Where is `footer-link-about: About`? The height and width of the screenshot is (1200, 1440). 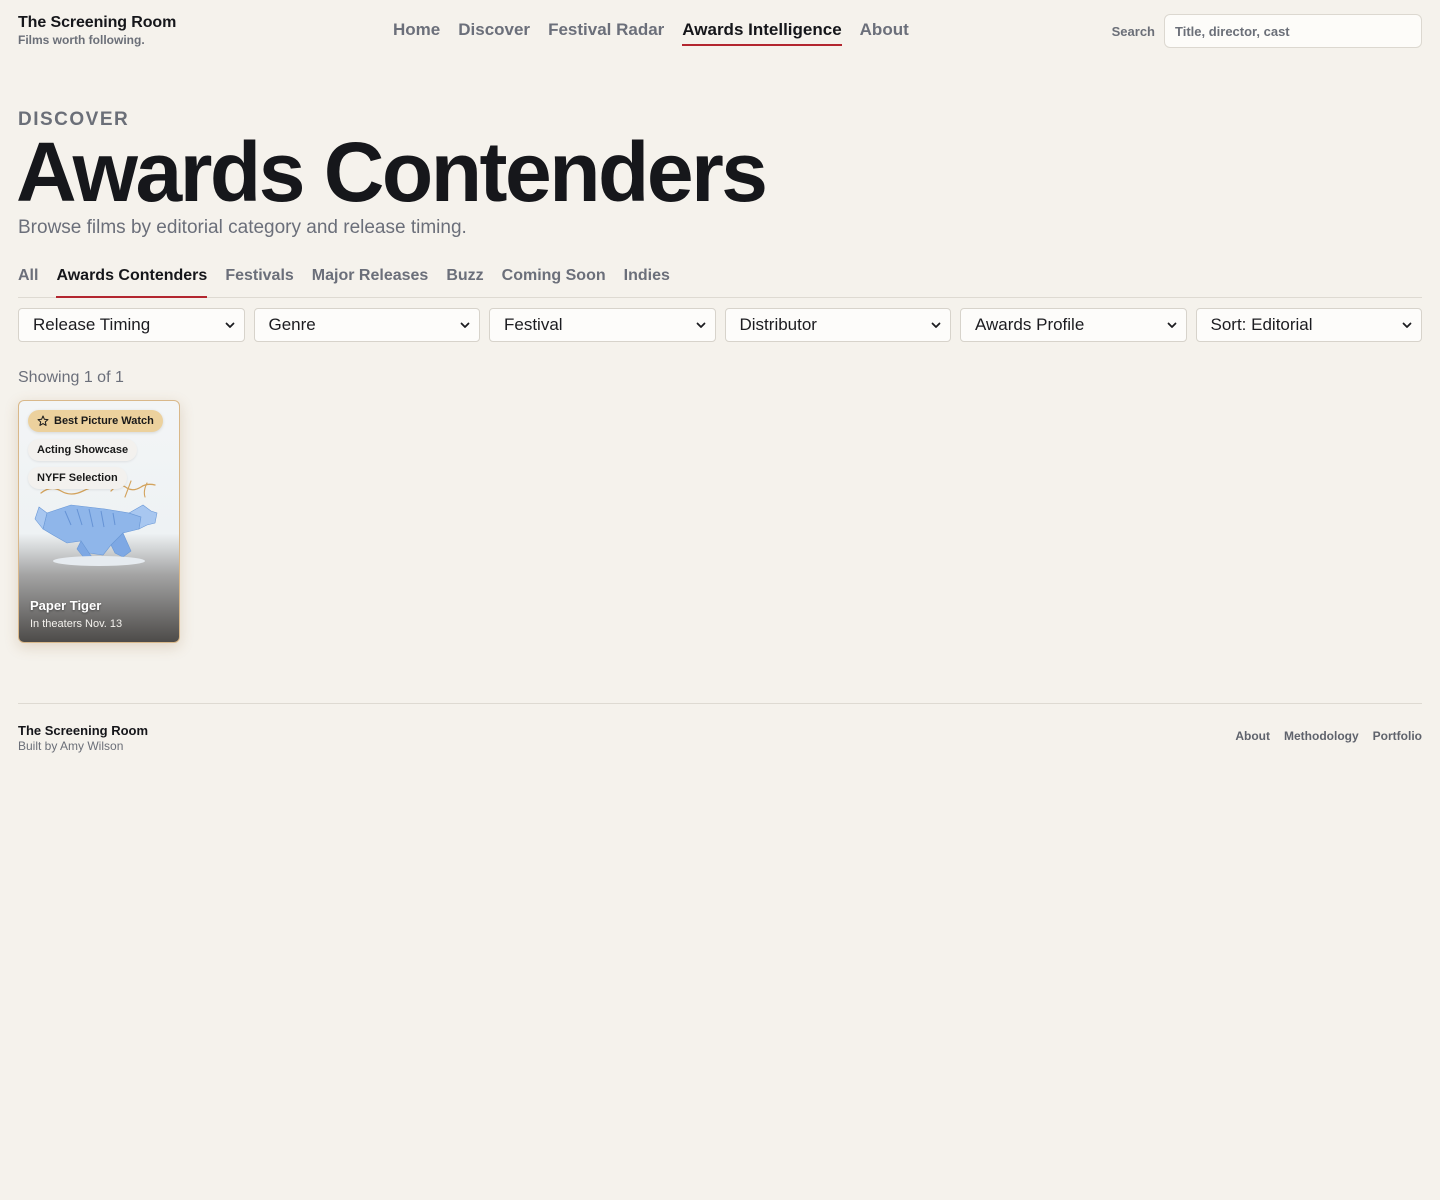 footer-link-about: About is located at coordinates (1252, 736).